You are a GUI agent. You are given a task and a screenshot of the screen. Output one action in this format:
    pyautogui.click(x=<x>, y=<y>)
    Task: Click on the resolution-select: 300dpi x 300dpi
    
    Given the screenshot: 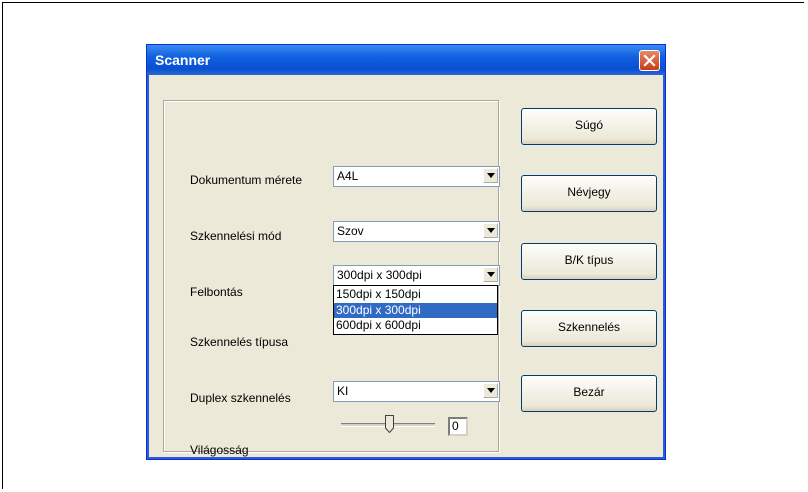 What is the action you would take?
    pyautogui.click(x=416, y=275)
    